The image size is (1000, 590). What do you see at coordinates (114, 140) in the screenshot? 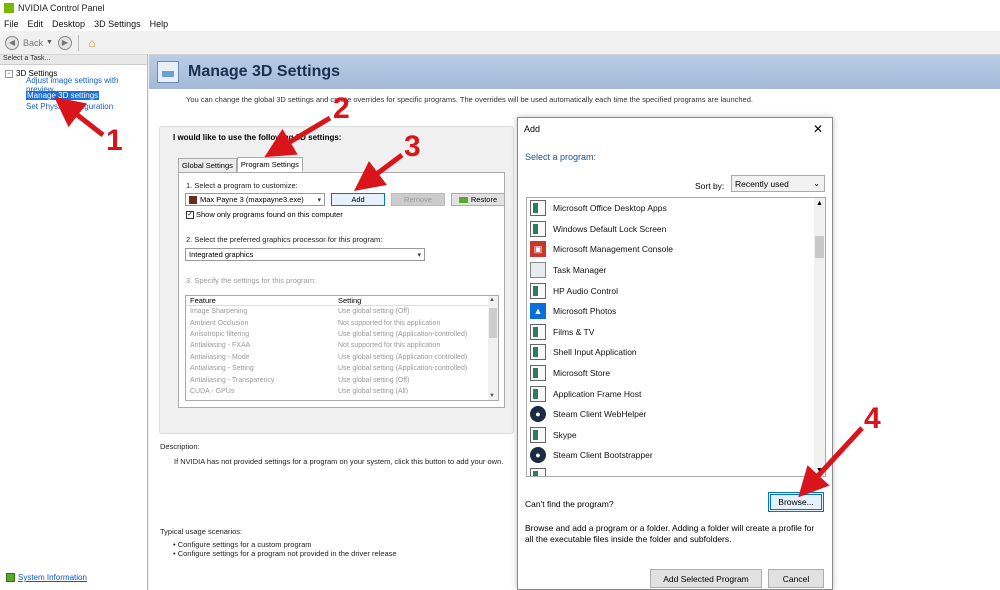
I see `annotation-number-1: 1` at bounding box center [114, 140].